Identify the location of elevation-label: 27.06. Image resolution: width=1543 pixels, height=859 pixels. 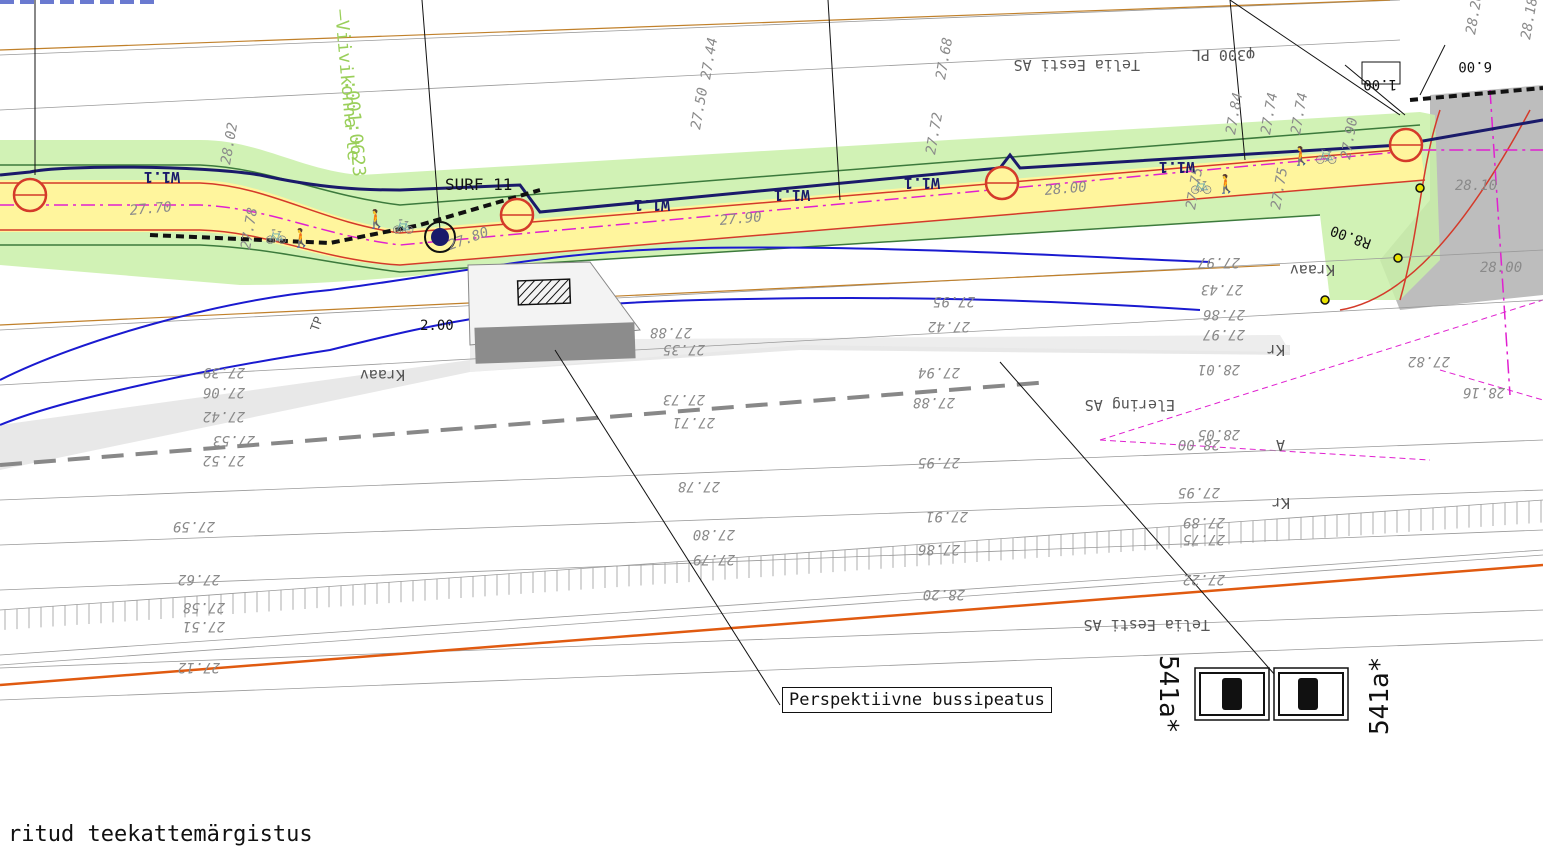
(224, 392).